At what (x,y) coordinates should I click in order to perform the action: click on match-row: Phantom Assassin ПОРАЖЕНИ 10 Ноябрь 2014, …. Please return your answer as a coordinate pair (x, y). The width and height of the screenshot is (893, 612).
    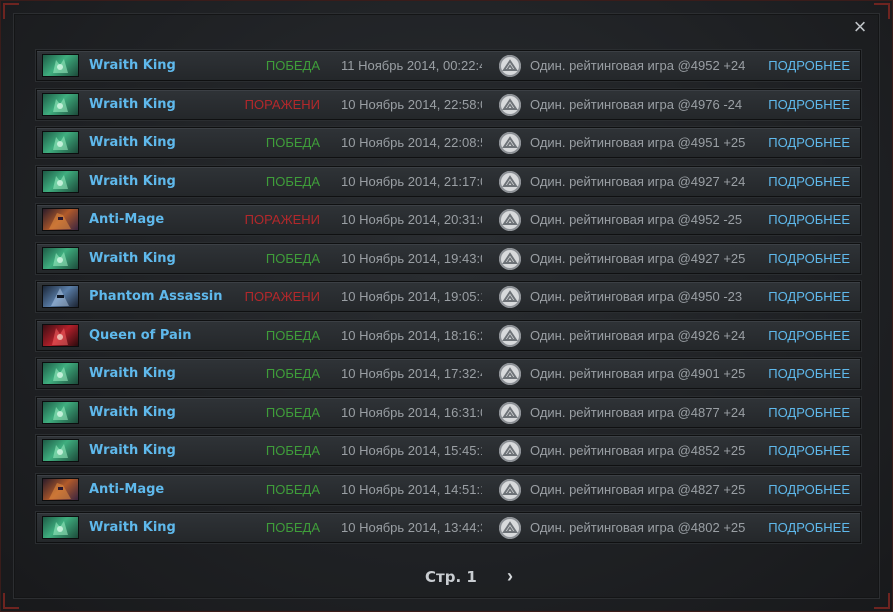
    Looking at the image, I should click on (448, 296).